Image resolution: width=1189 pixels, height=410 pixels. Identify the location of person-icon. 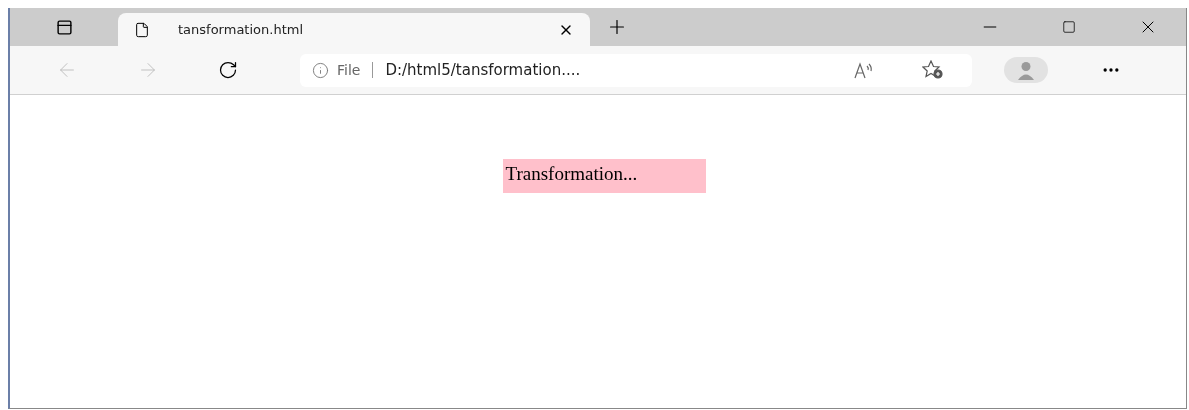
(1026, 70).